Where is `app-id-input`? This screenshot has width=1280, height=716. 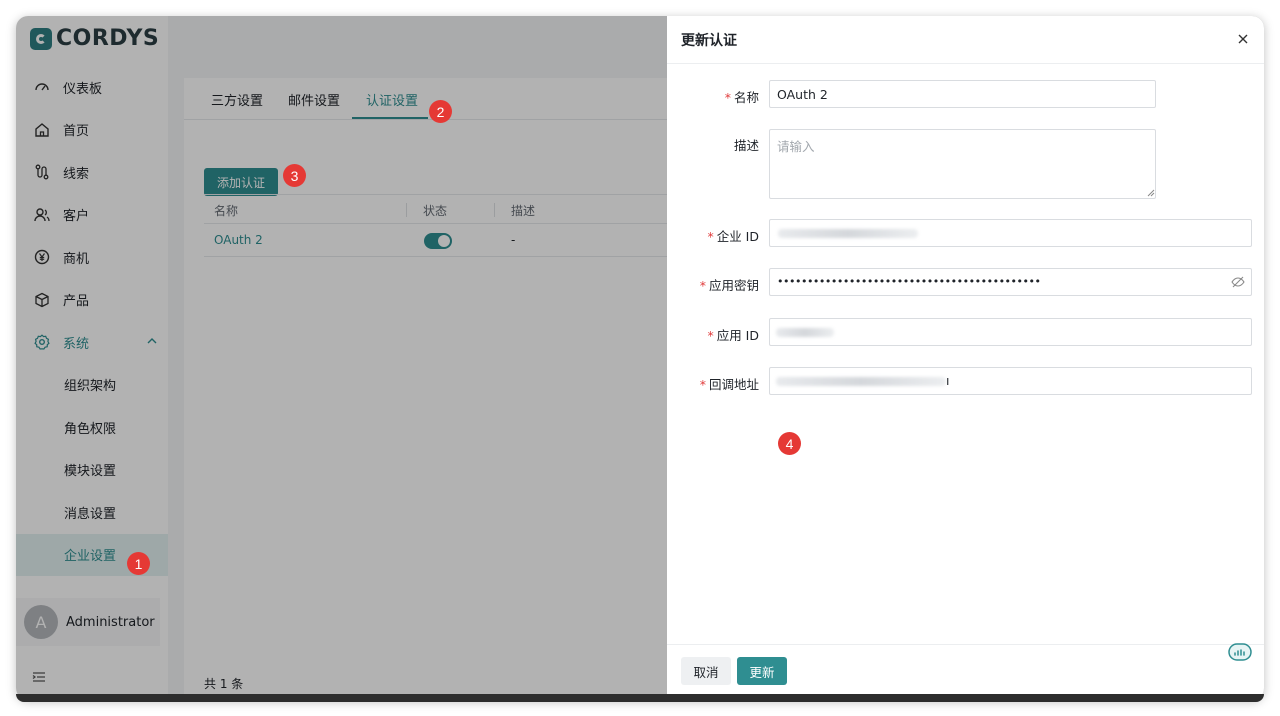
app-id-input is located at coordinates (1010, 332).